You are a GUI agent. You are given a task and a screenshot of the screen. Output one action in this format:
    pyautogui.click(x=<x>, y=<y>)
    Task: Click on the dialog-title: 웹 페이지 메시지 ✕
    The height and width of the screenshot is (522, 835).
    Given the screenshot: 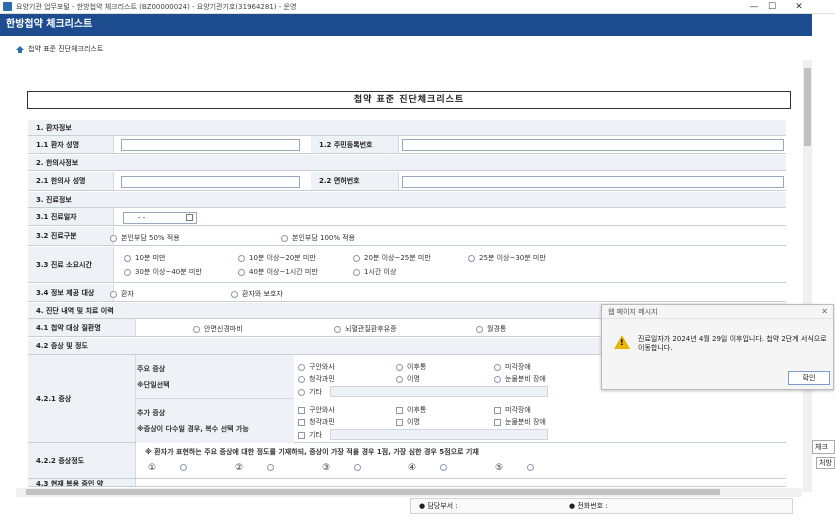 What is the action you would take?
    pyautogui.click(x=717, y=312)
    